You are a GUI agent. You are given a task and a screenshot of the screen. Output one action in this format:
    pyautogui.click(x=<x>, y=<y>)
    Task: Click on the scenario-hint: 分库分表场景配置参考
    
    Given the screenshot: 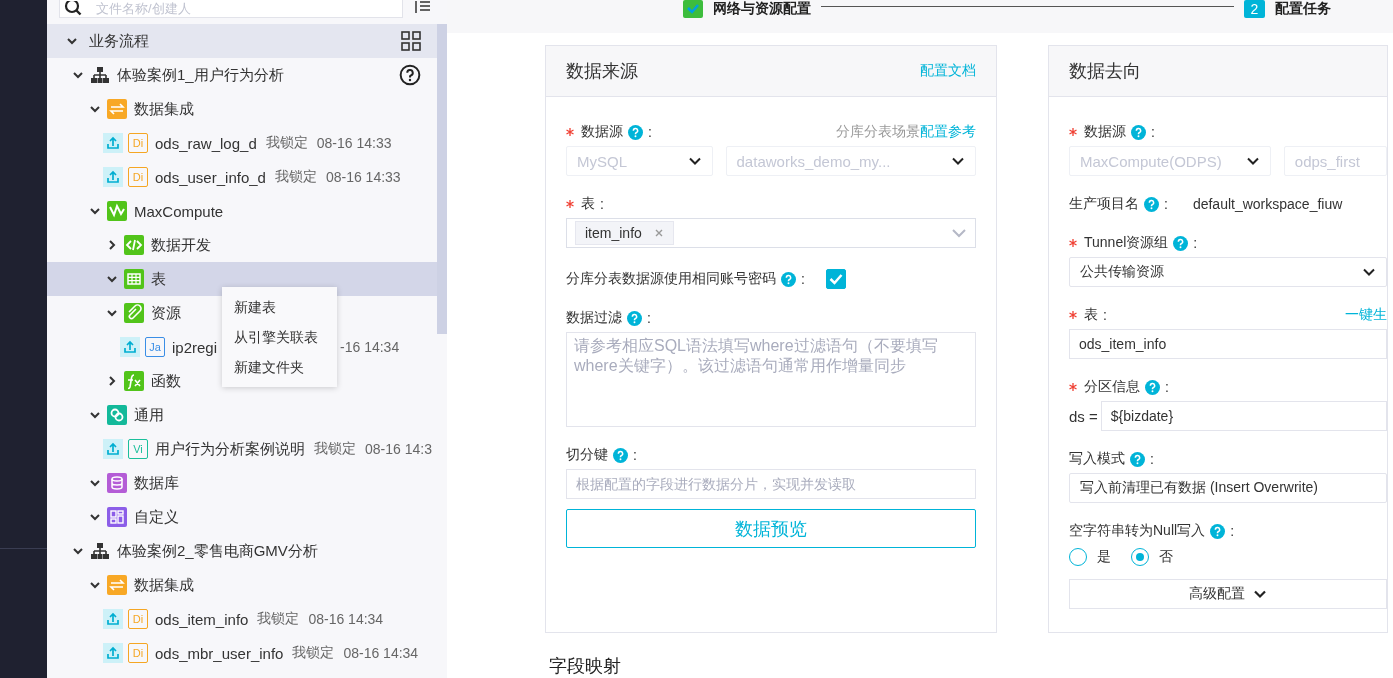 What is the action you would take?
    pyautogui.click(x=906, y=132)
    